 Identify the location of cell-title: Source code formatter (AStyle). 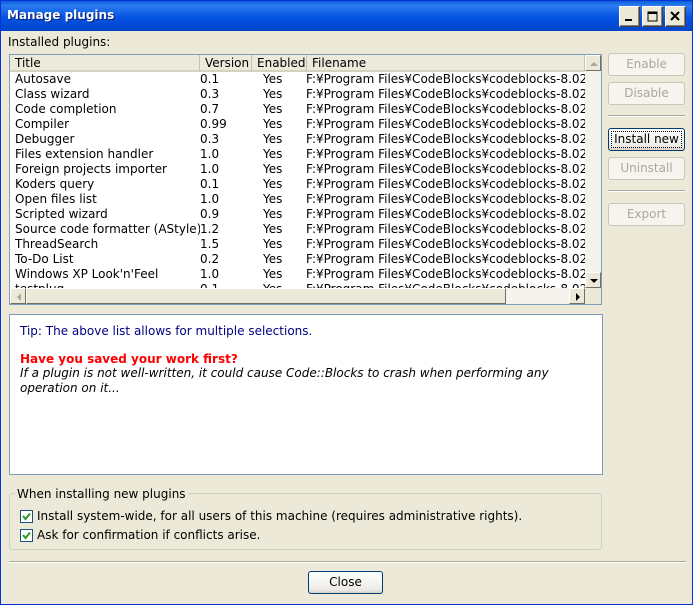
(107, 229).